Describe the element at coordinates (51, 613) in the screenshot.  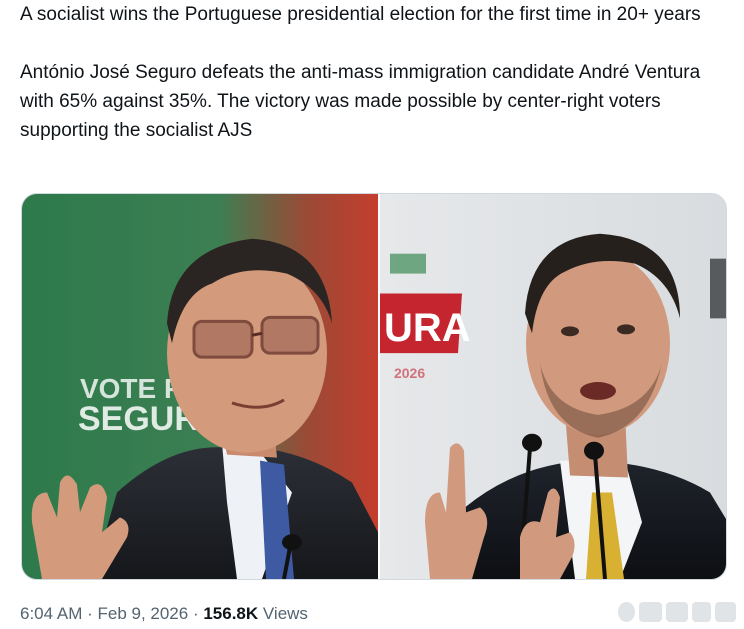
I see `post-time: 6:04 AM` at that location.